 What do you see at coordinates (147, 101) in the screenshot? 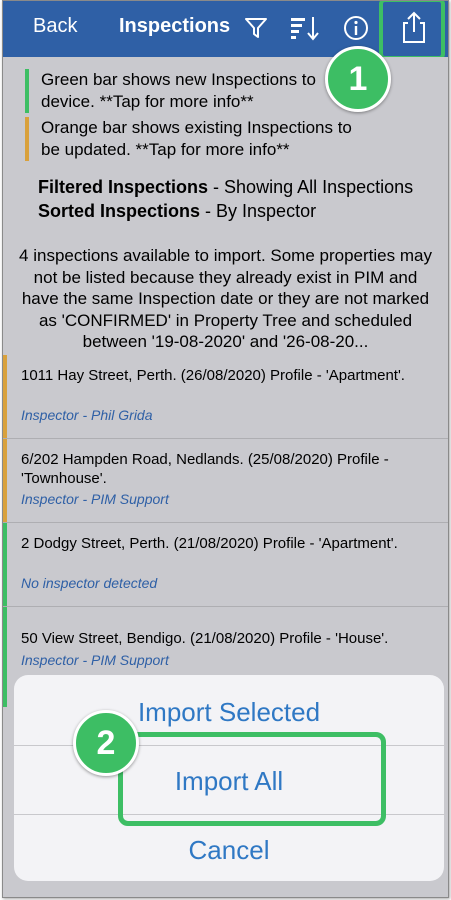
I see `legend-green-line2: device. **Tap for more info**` at bounding box center [147, 101].